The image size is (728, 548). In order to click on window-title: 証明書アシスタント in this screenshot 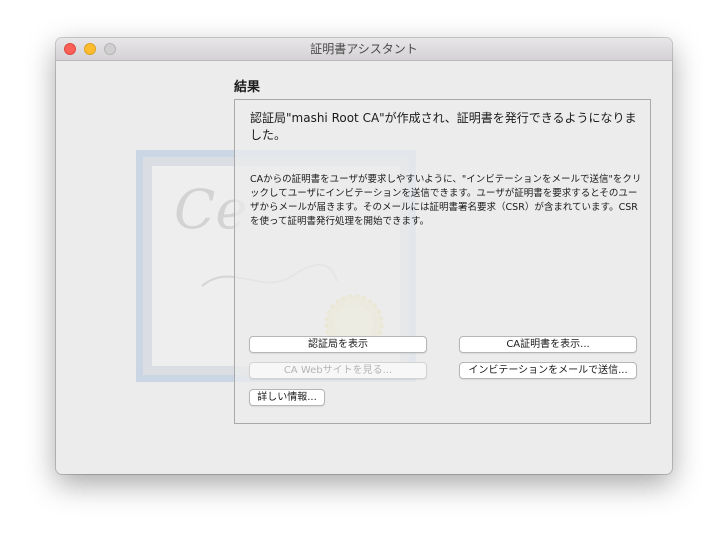, I will do `click(364, 49)`.